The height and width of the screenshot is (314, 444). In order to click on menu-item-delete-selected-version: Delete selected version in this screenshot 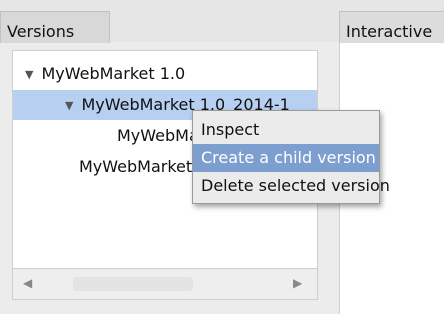, I will do `click(291, 186)`.